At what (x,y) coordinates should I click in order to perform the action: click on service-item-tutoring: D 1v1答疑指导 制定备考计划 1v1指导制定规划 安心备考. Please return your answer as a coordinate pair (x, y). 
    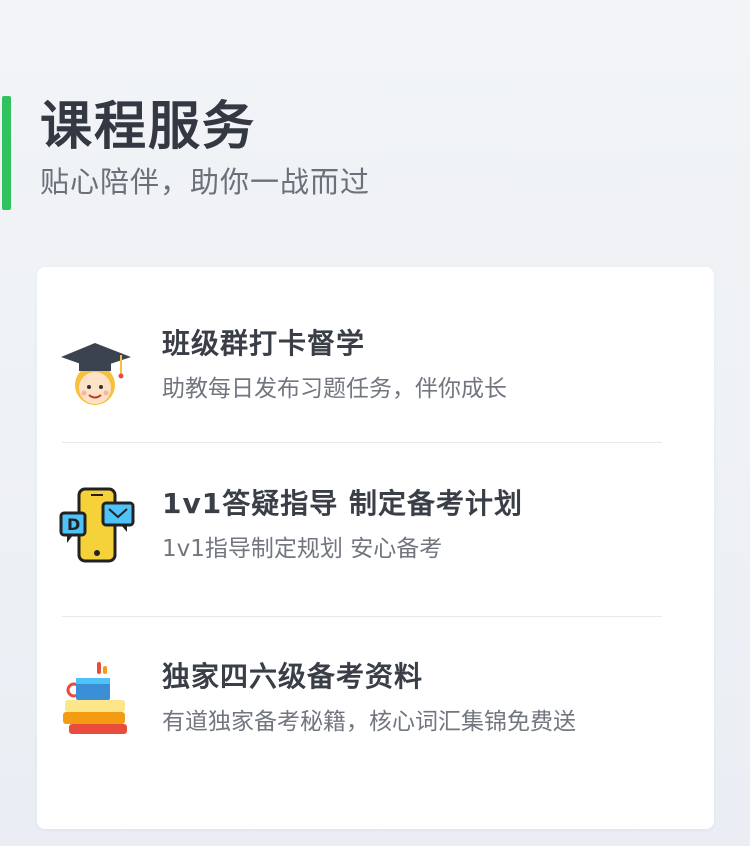
    Looking at the image, I should click on (375, 557).